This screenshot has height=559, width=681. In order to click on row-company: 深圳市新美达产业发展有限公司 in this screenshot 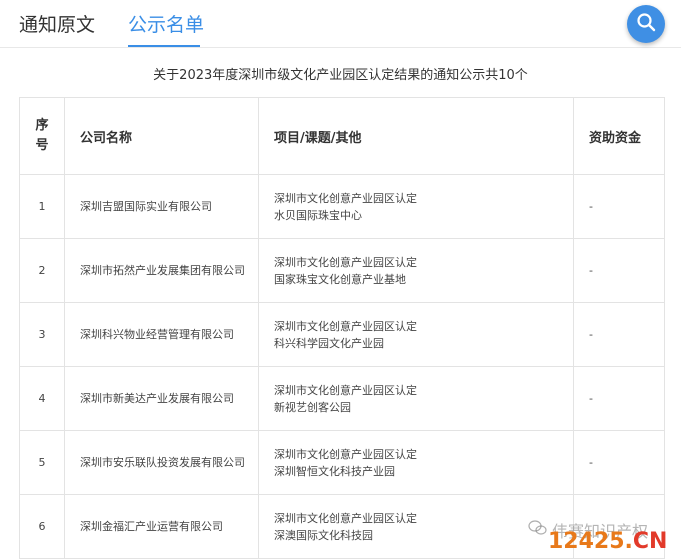, I will do `click(161, 398)`.